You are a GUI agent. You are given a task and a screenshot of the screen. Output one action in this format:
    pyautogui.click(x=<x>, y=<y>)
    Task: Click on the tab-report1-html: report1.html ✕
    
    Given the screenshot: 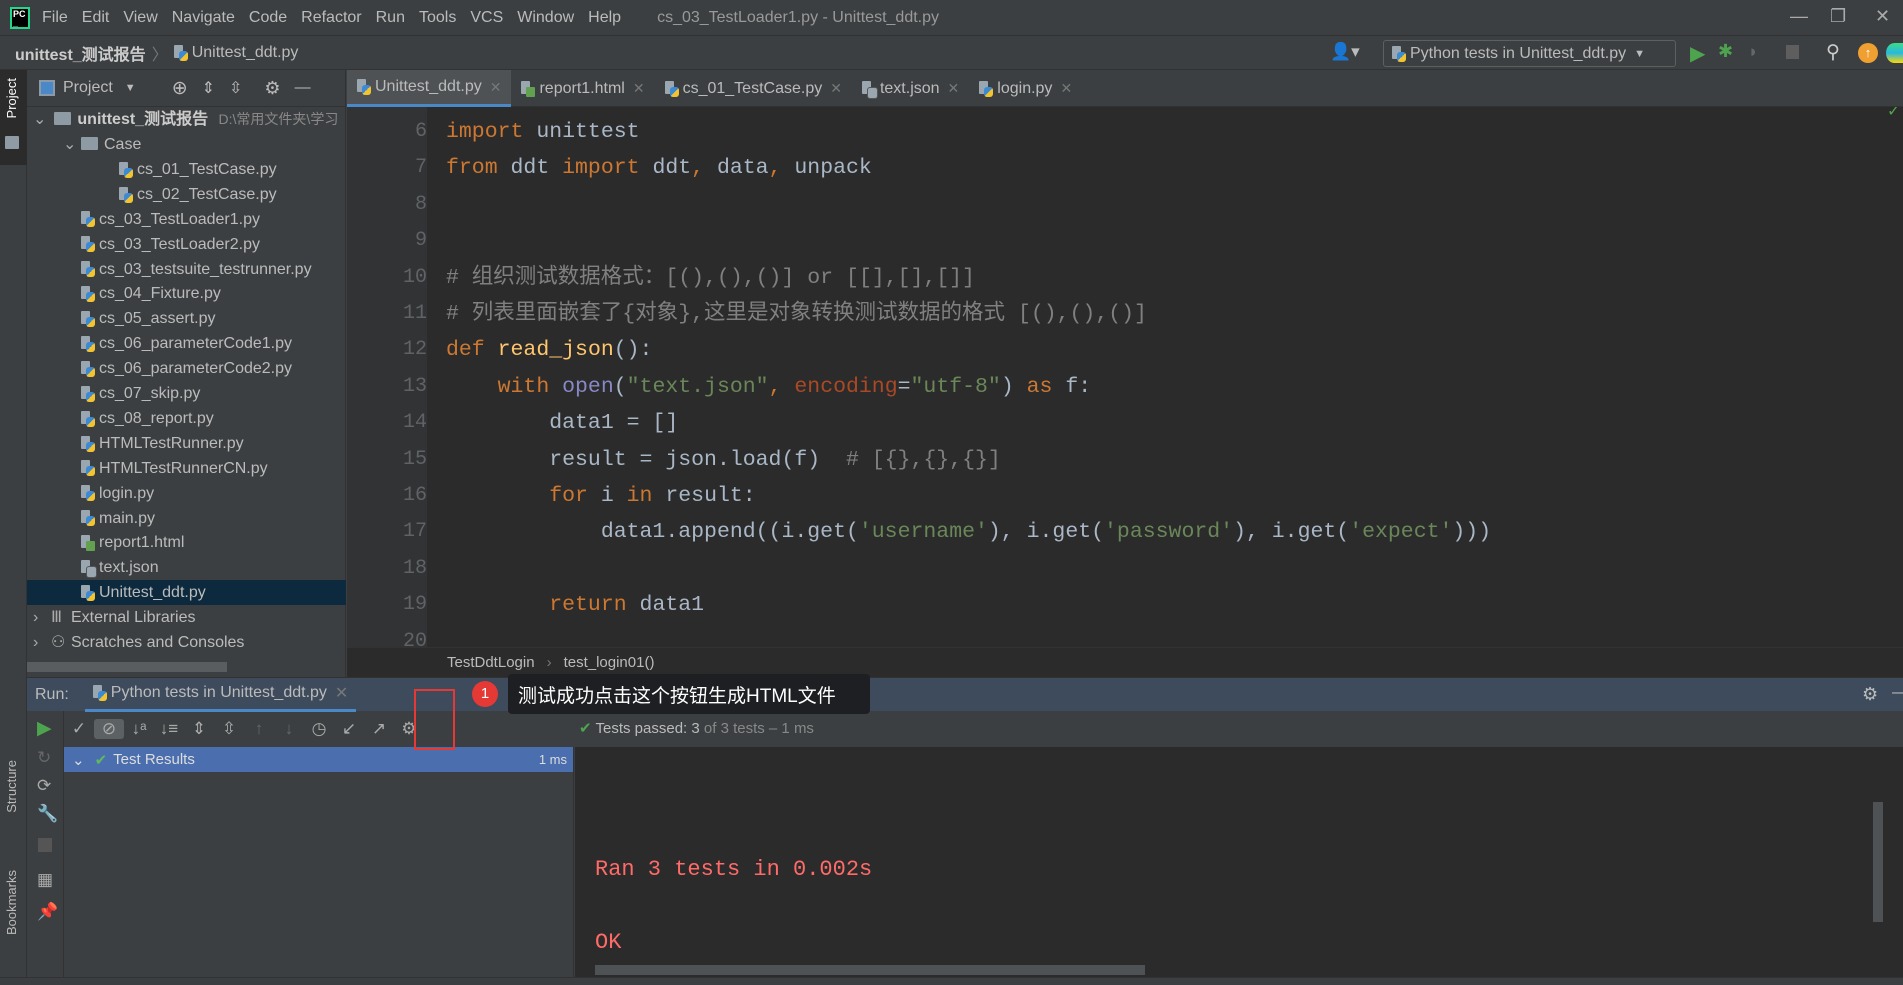 What is the action you would take?
    pyautogui.click(x=582, y=88)
    